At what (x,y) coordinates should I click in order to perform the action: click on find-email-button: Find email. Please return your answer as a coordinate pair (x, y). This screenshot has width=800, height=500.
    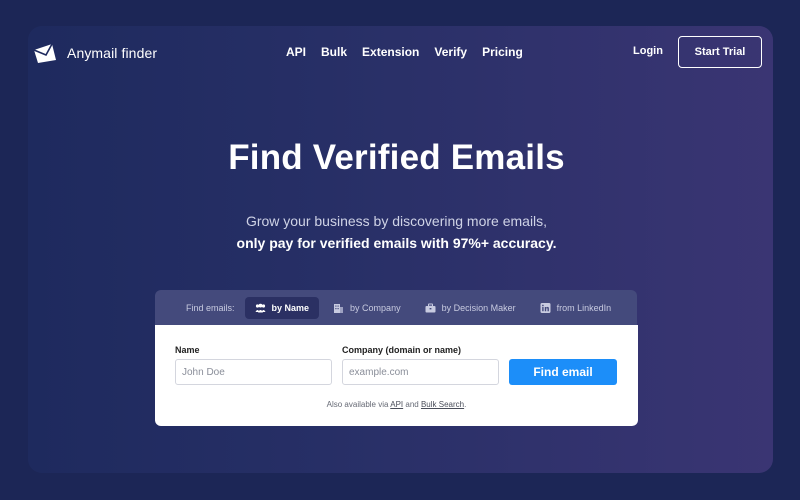
    Looking at the image, I should click on (563, 372).